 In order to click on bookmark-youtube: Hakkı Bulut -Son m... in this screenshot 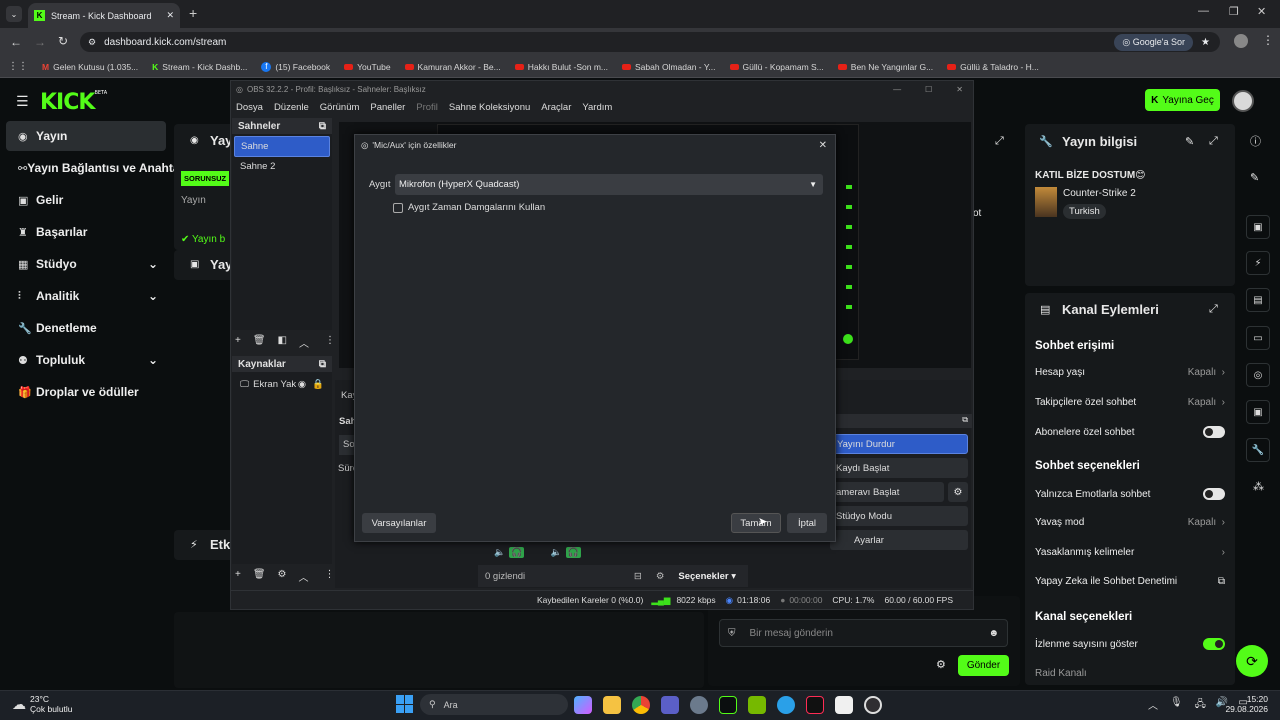, I will do `click(561, 67)`.